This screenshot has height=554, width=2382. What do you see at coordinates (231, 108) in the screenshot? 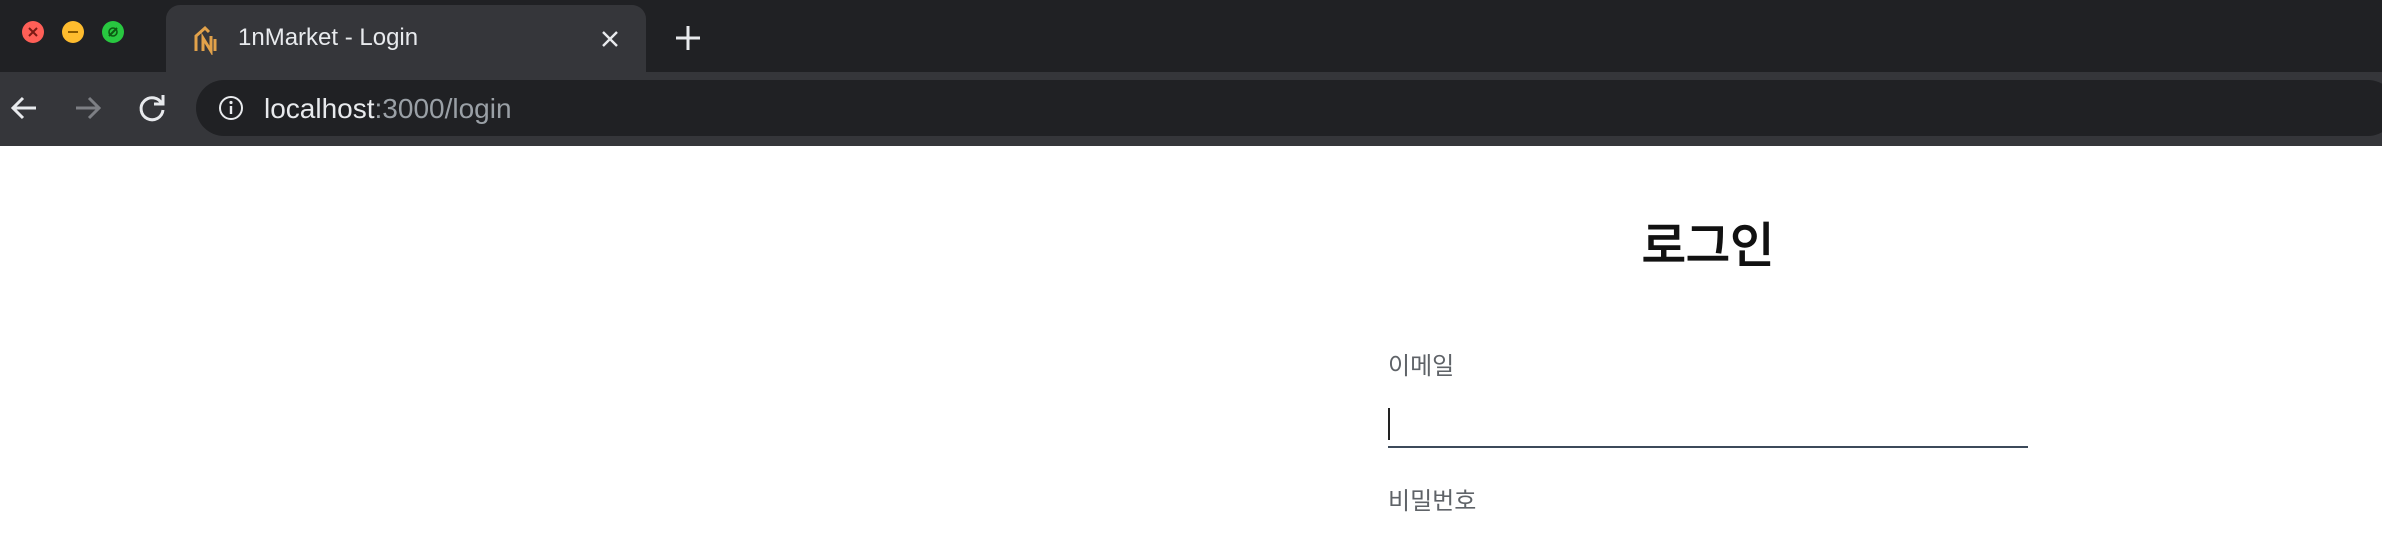
I see `info-icon` at bounding box center [231, 108].